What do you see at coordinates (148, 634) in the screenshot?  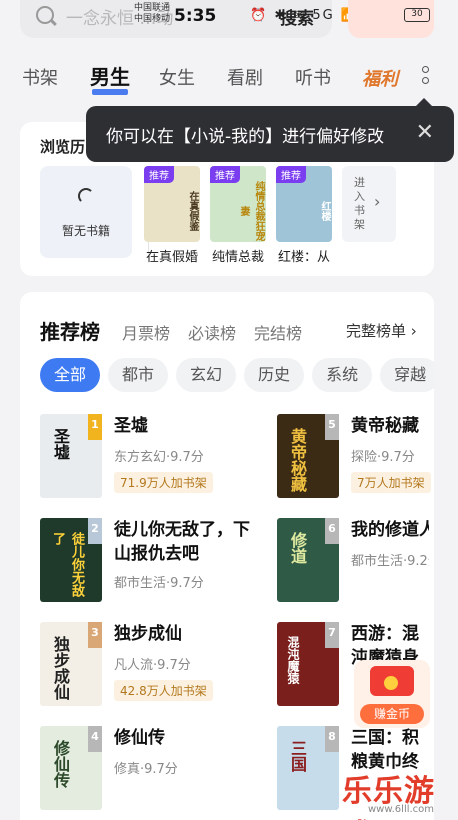 I see `book-name: 独步成仙` at bounding box center [148, 634].